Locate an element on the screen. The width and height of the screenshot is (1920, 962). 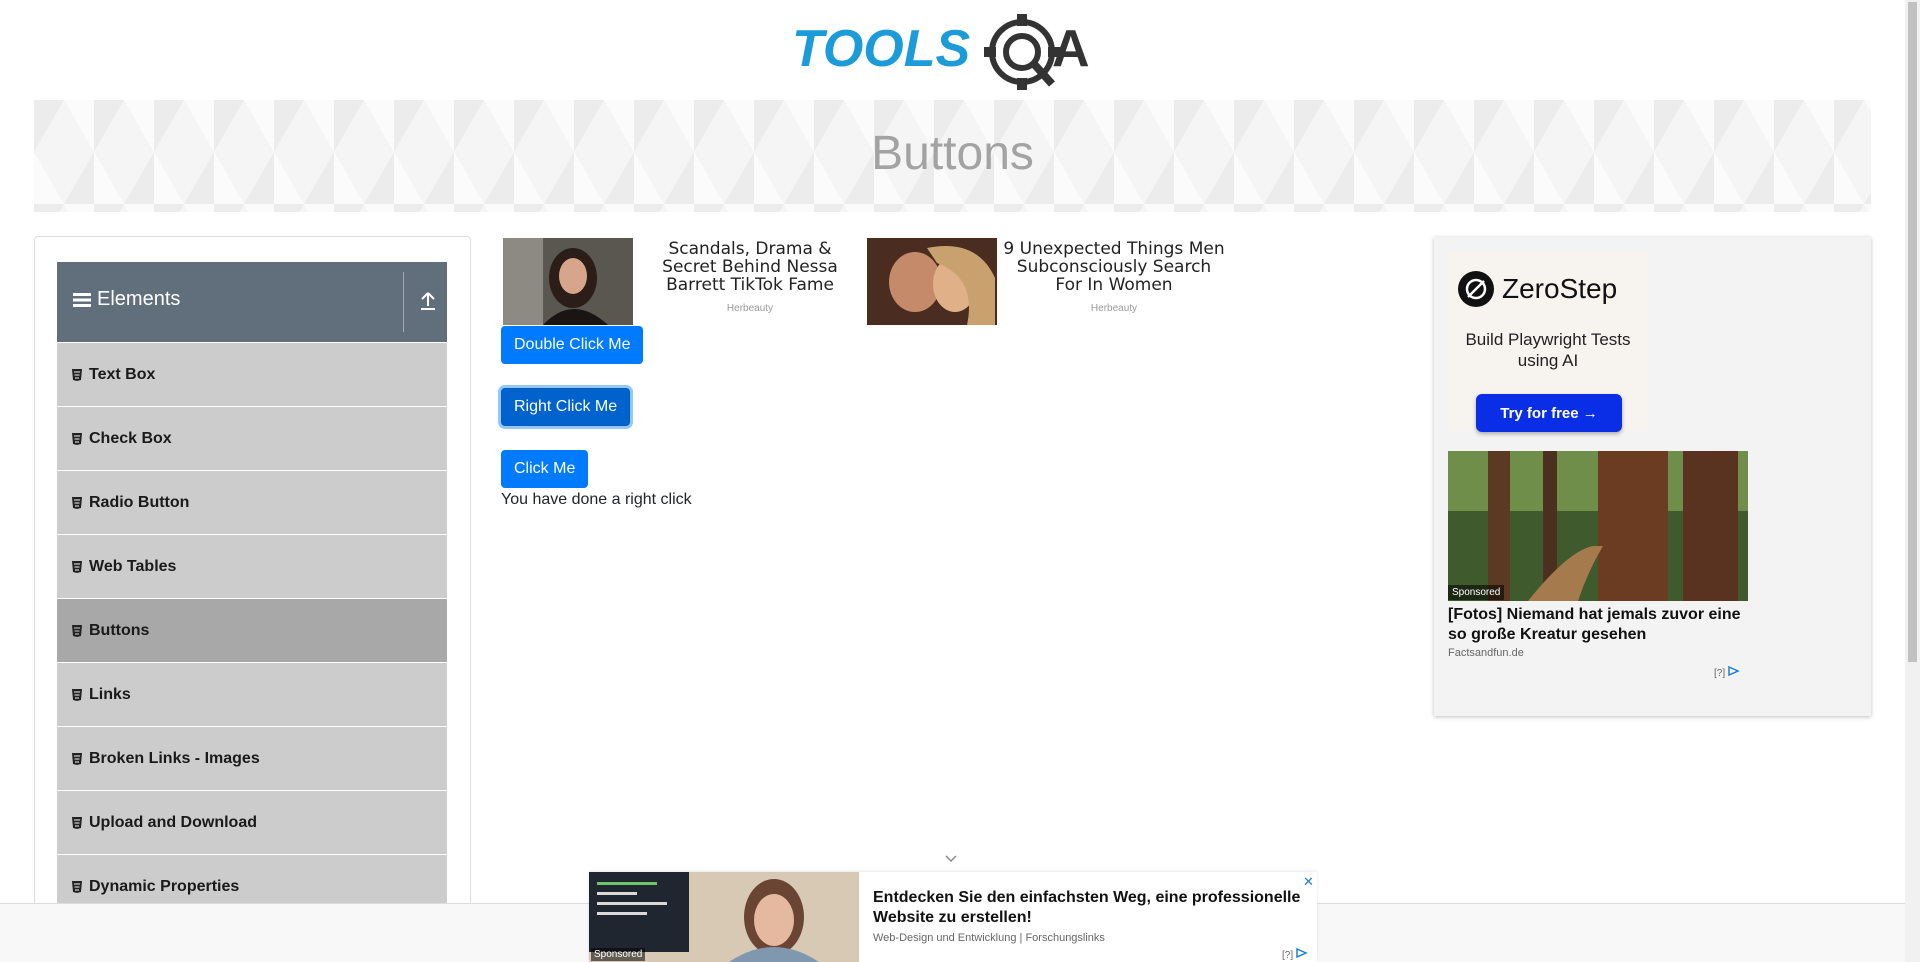
page-title: Buttons is located at coordinates (952, 153).